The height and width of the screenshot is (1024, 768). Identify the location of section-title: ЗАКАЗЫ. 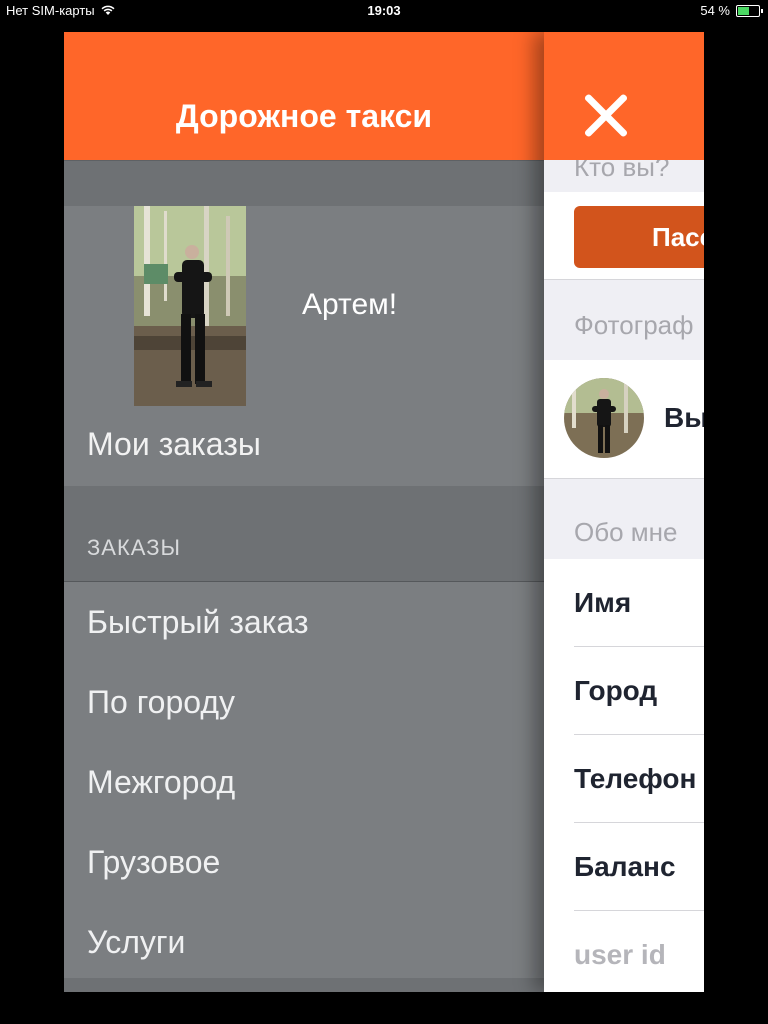
(134, 547).